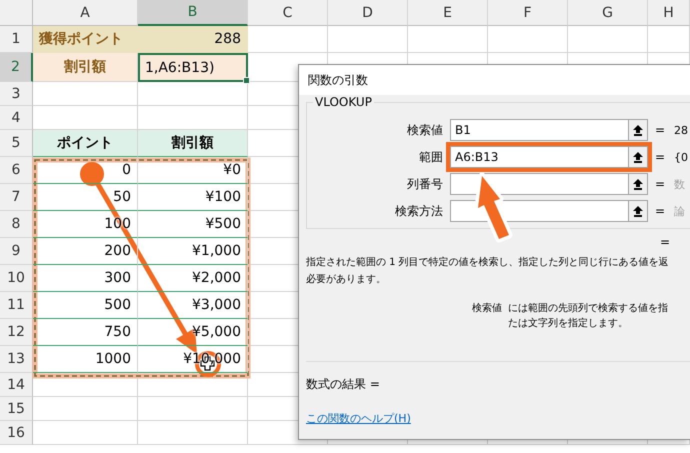  What do you see at coordinates (16, 224) in the screenshot?
I see `row-header: 8` at bounding box center [16, 224].